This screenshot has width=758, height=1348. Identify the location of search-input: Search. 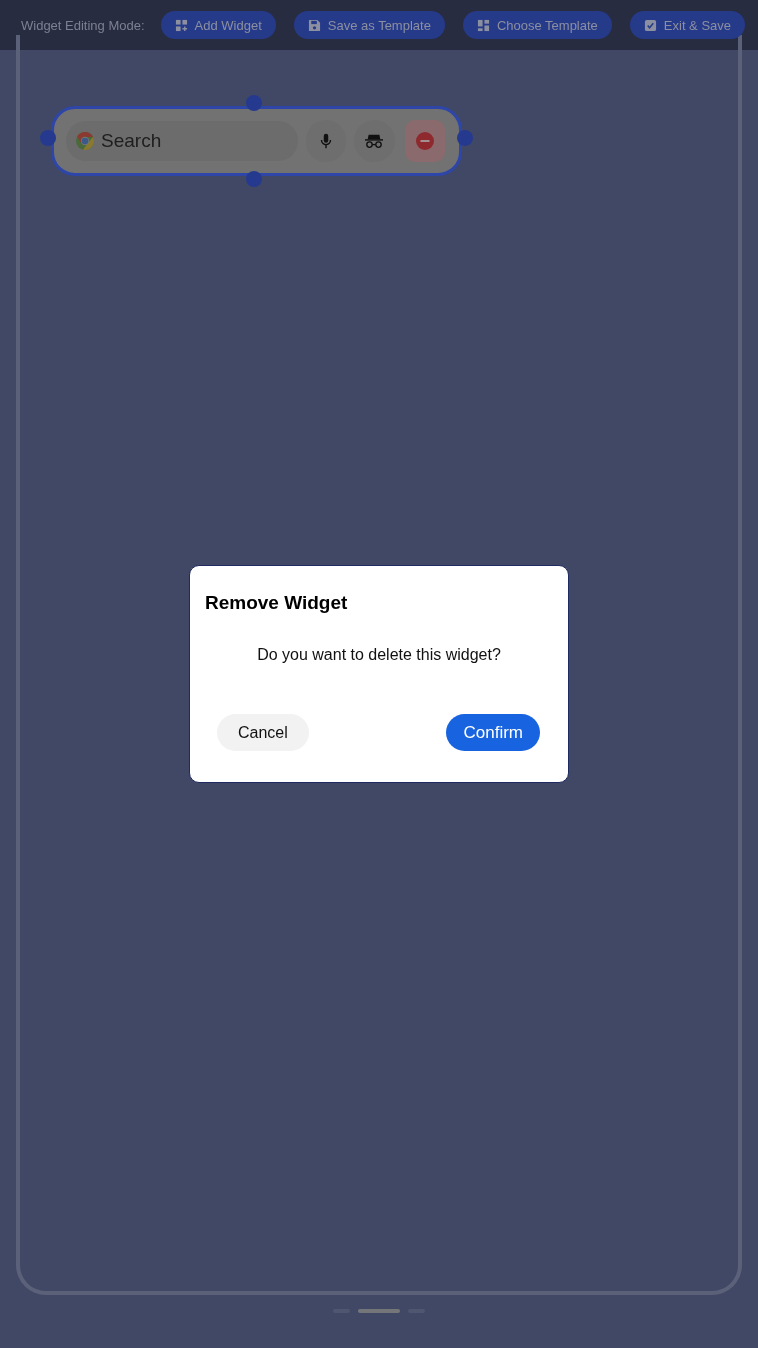
(191, 141).